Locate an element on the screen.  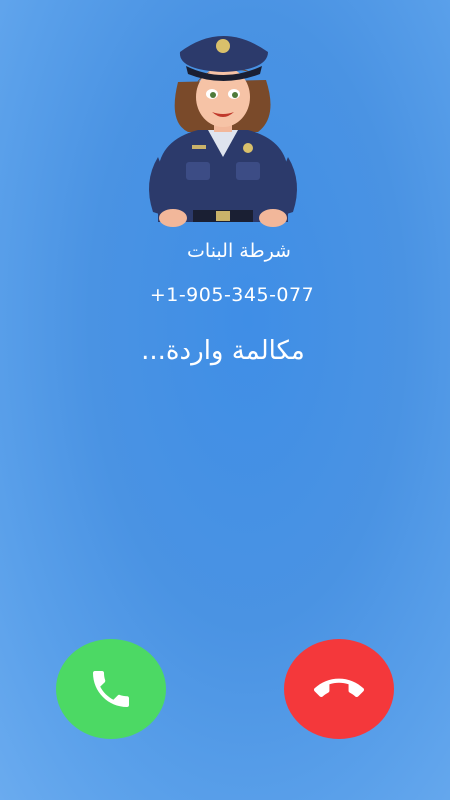
caller-number: +1-905-345-077 is located at coordinates (232, 295).